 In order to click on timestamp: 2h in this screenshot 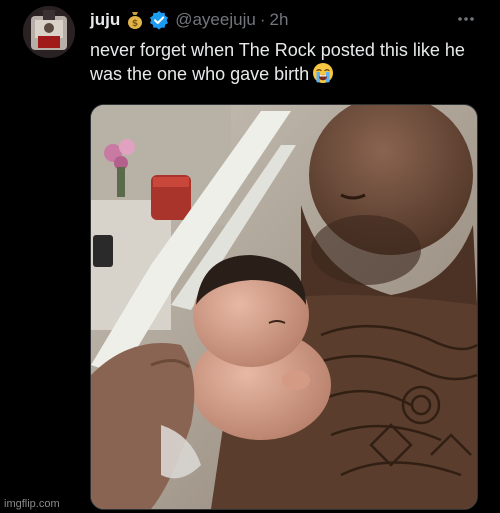, I will do `click(278, 20)`.